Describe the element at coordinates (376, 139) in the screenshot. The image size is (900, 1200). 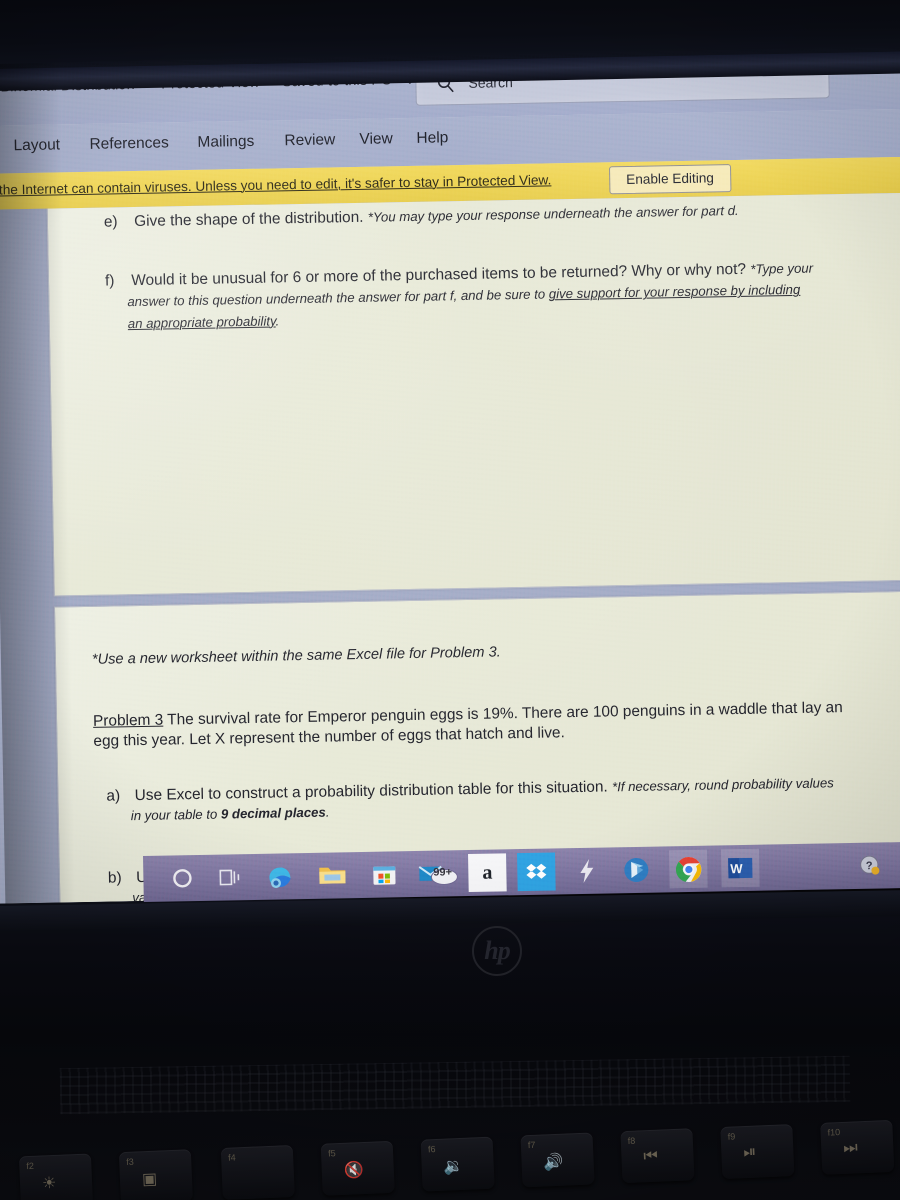
I see `tab-view: View` at that location.